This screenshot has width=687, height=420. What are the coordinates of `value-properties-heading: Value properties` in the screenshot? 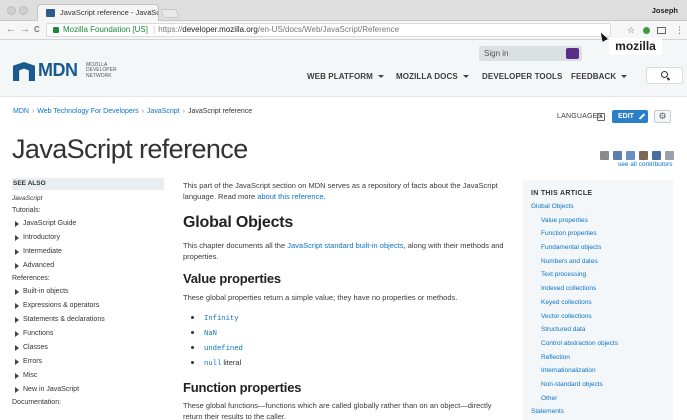 It's located at (232, 278).